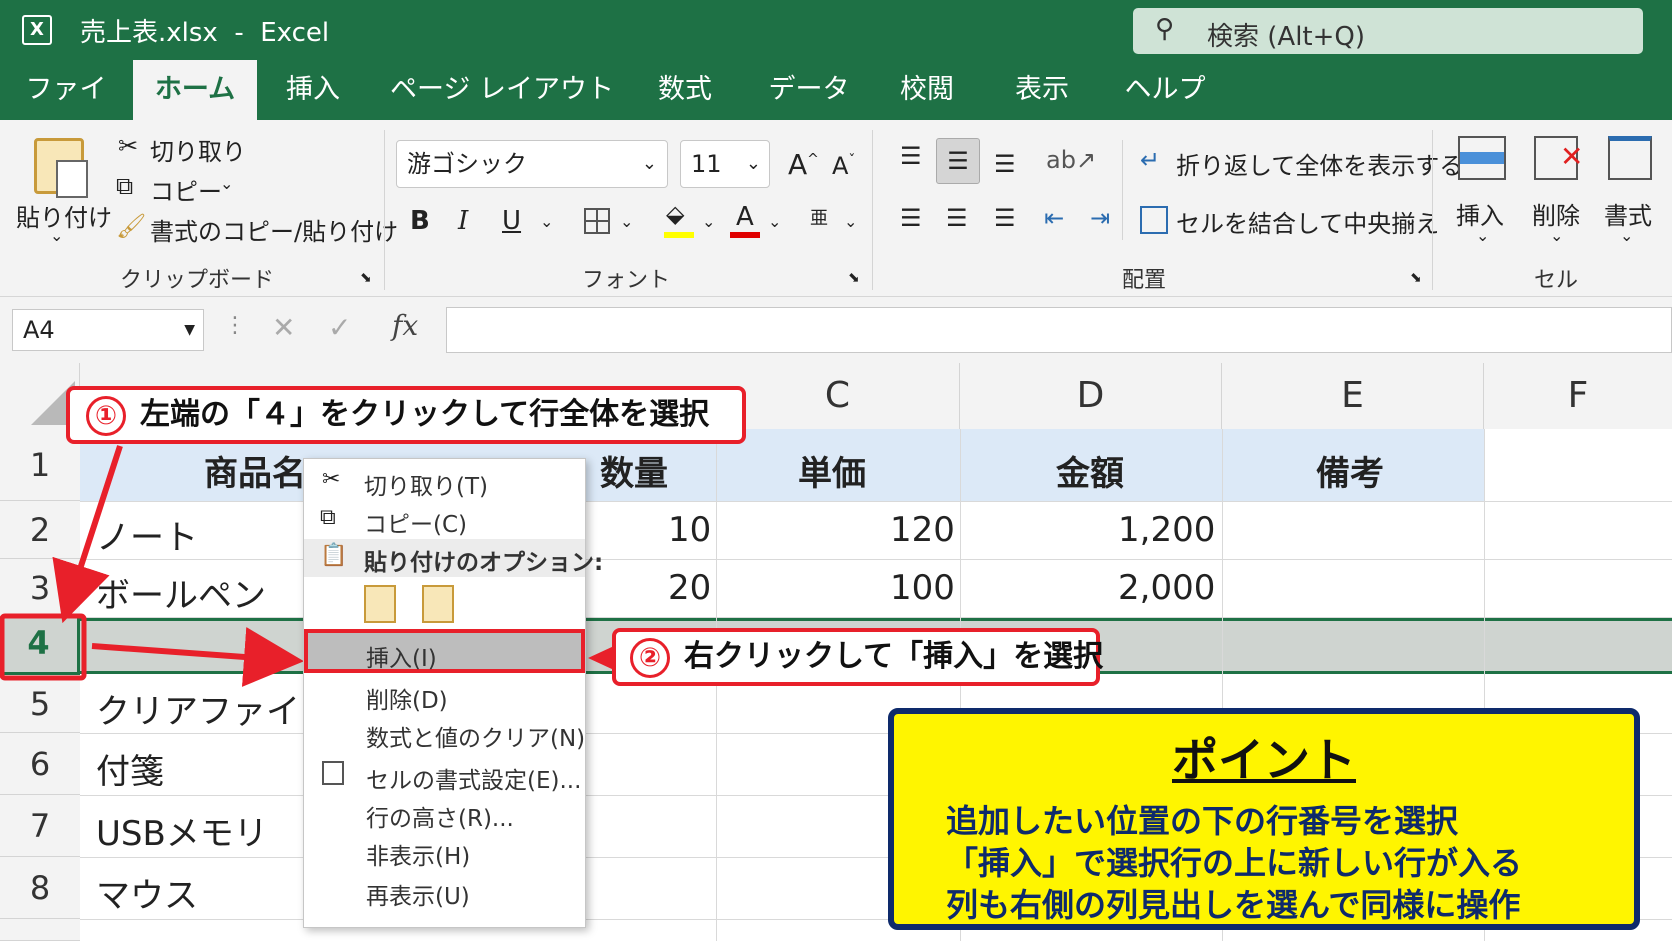 The image size is (1672, 941). I want to click on paste-options-label: 貼り付けのオプション:, so click(484, 563).